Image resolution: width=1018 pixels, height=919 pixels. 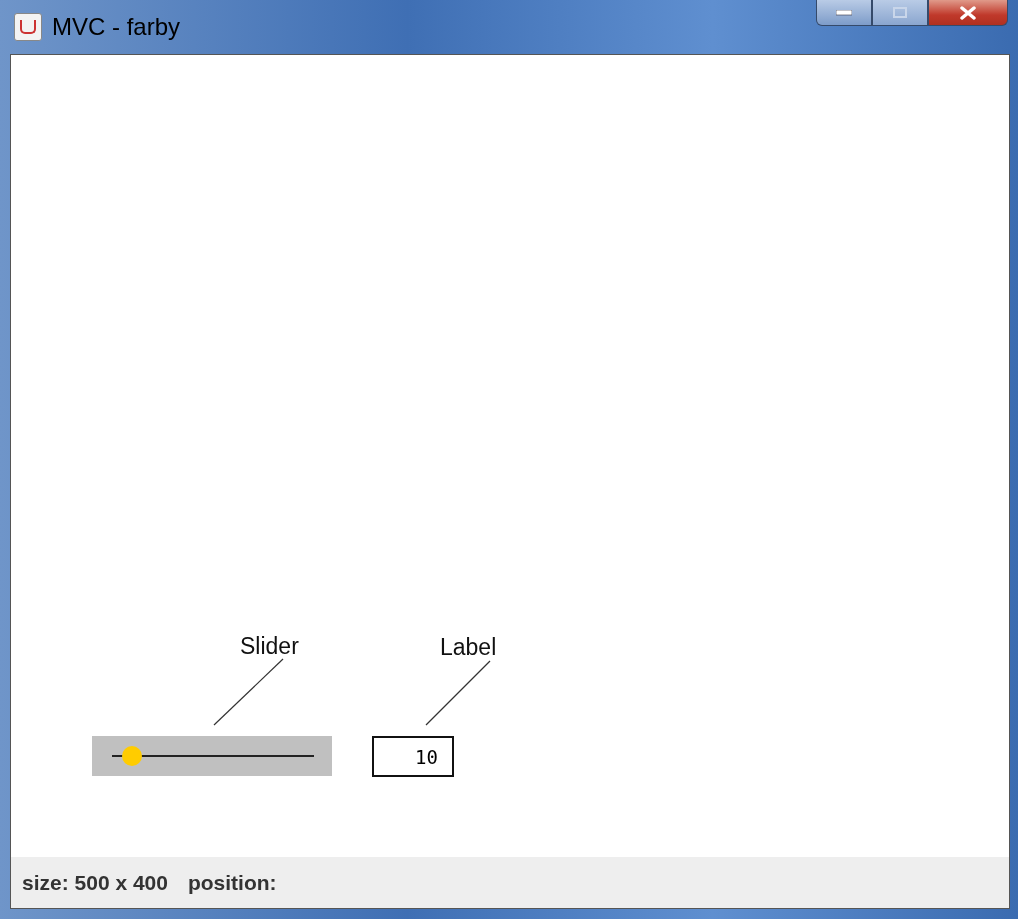 I want to click on maximize-icon, so click(x=900, y=12).